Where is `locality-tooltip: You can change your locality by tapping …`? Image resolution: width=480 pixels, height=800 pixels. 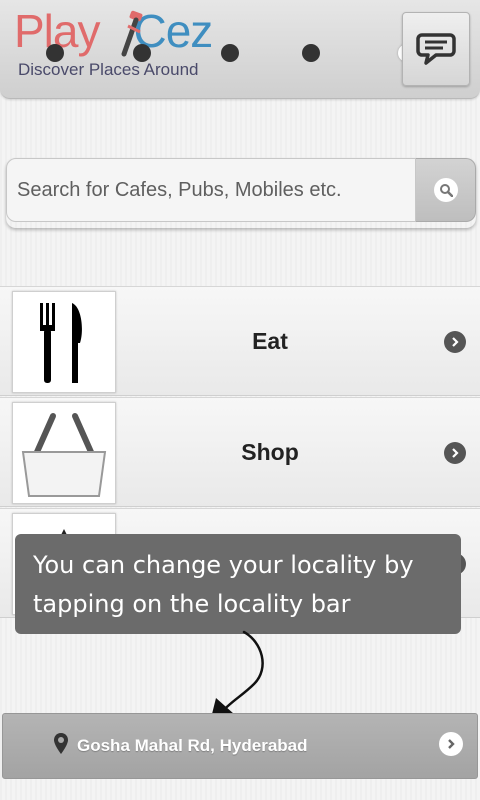
locality-tooltip: You can change your locality by tapping … is located at coordinates (238, 584).